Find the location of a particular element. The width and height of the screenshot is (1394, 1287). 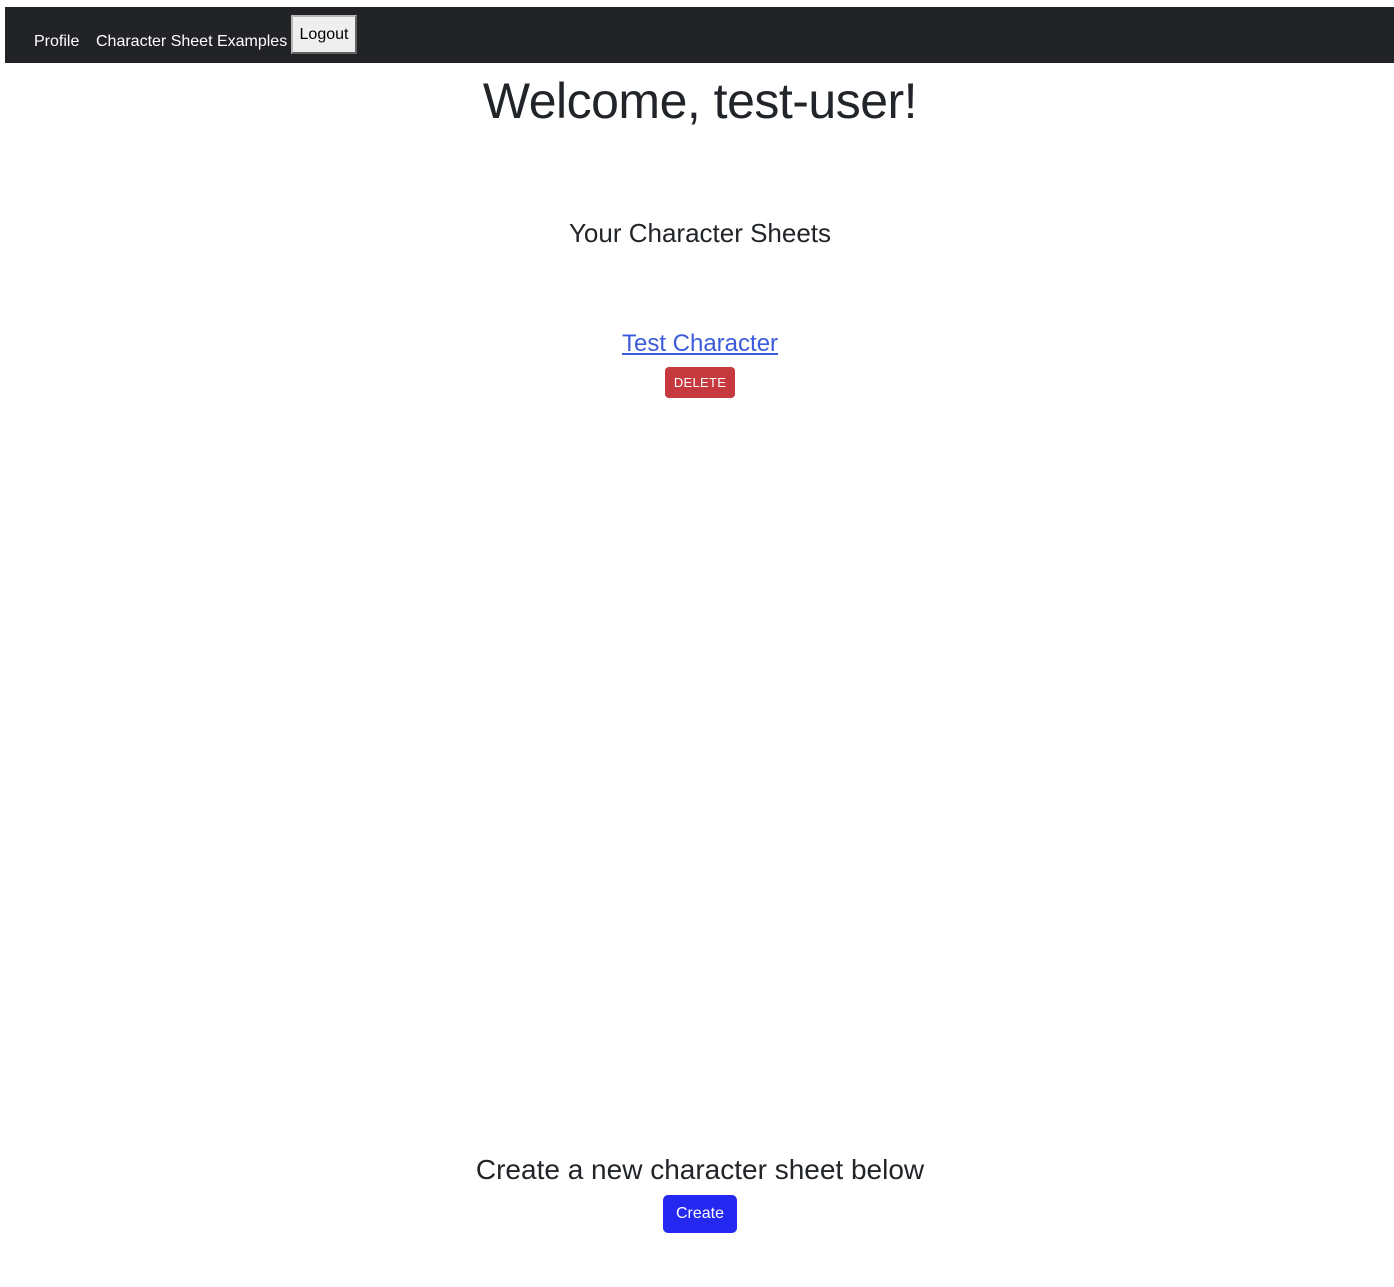

nav-link-profile: Profile is located at coordinates (56, 42).